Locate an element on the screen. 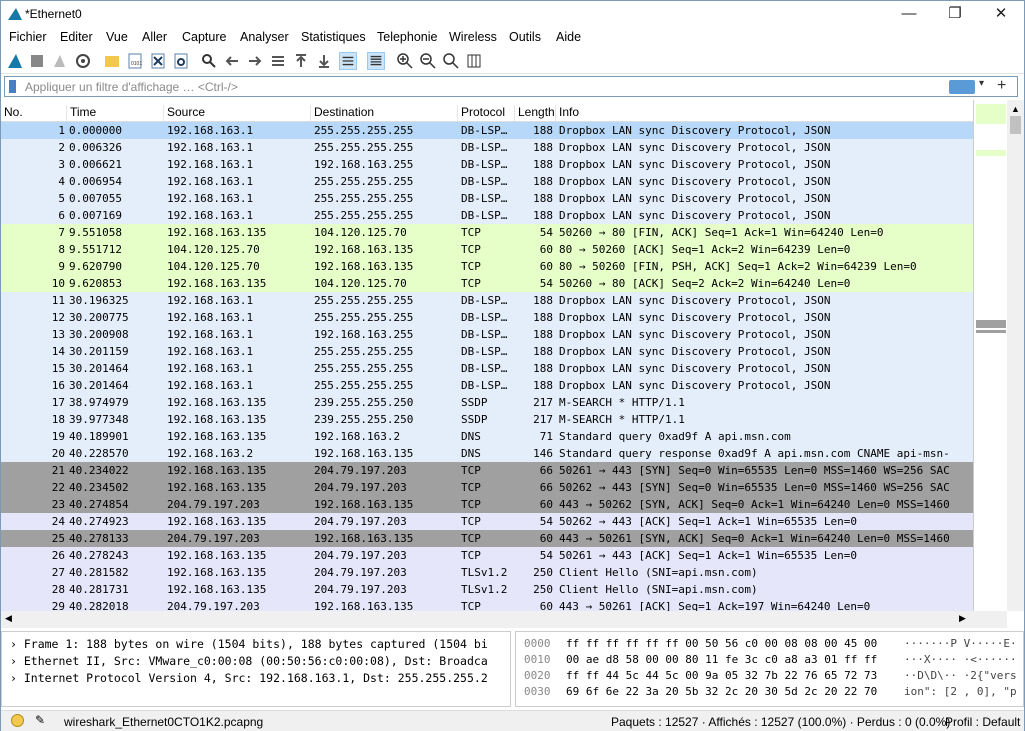 This screenshot has width=1025, height=731. go-last-packet-icon is located at coordinates (324, 61).